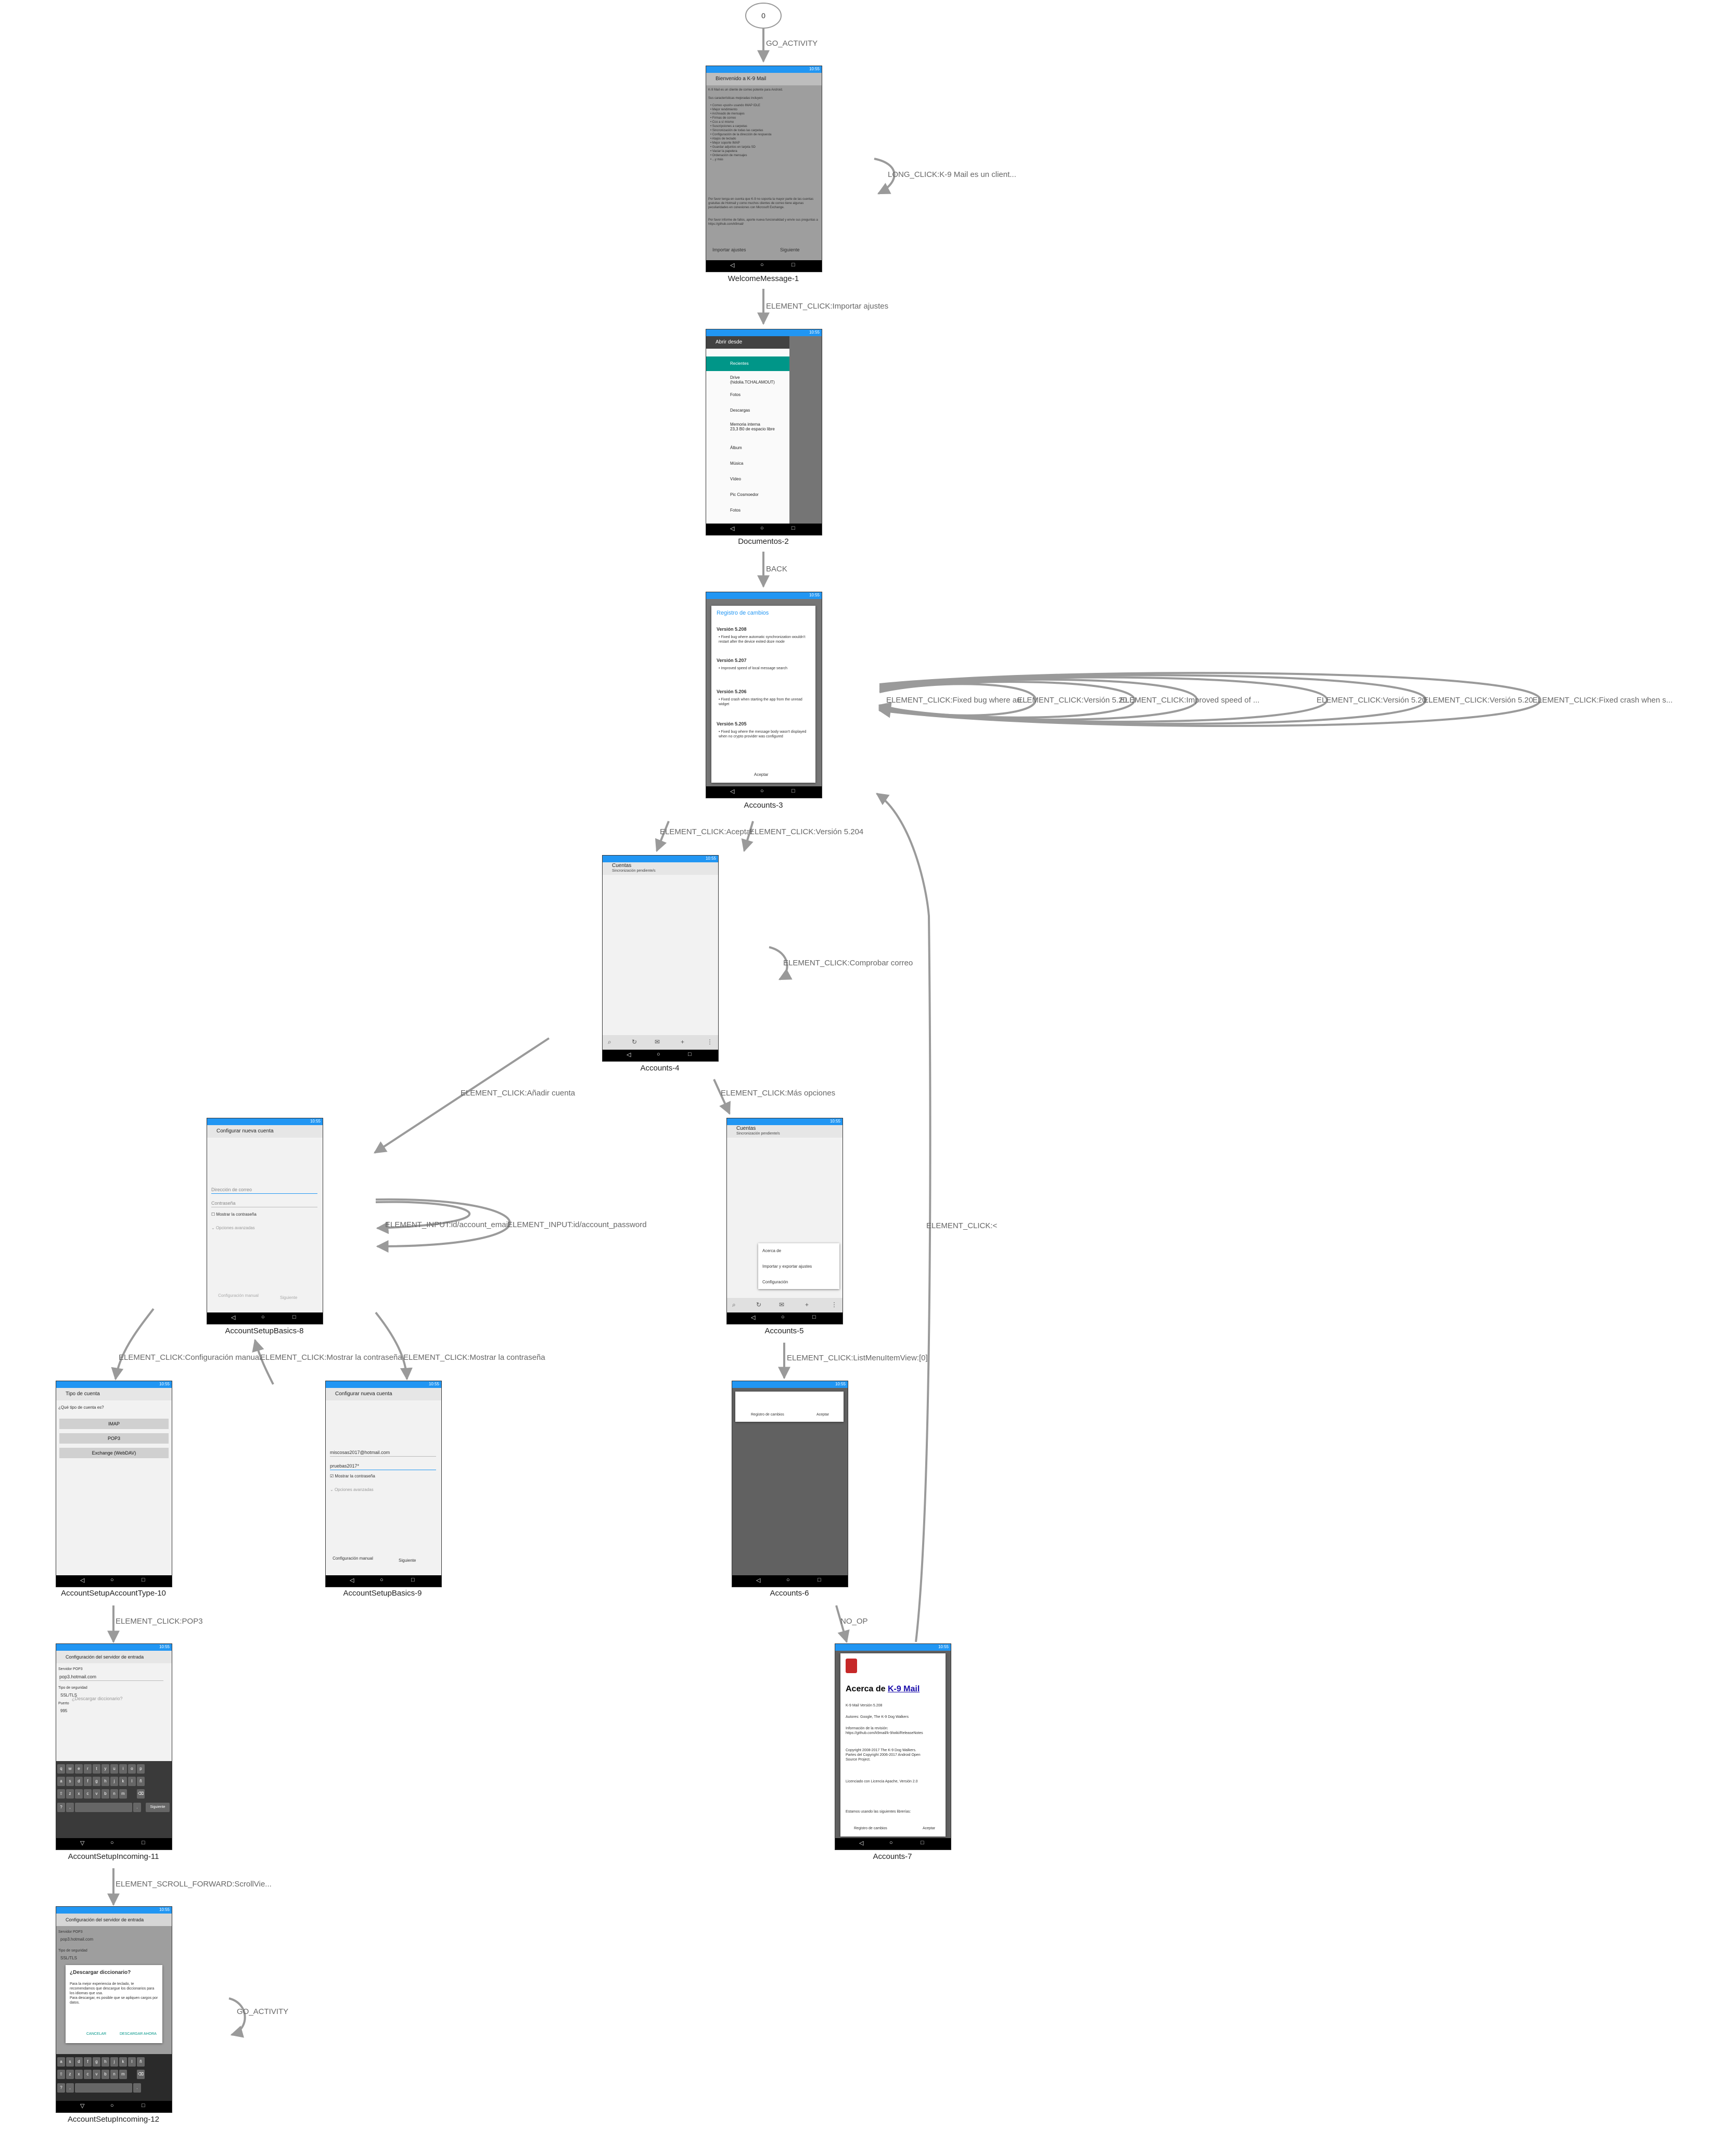 This screenshot has width=1736, height=2129. What do you see at coordinates (265, 1121) in the screenshot?
I see `status-bar: 10:55` at bounding box center [265, 1121].